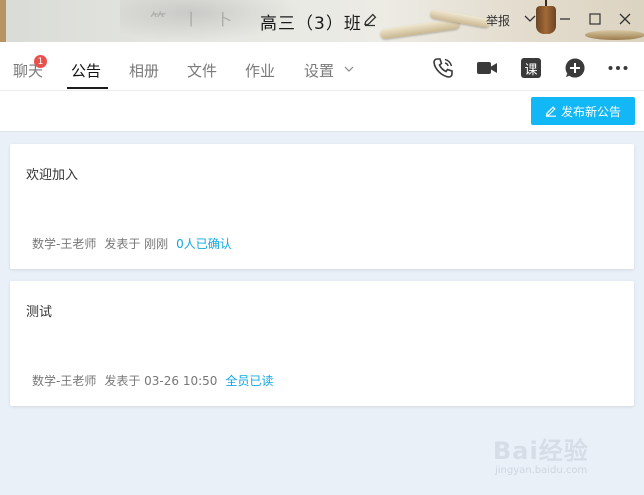 The width and height of the screenshot is (644, 495). I want to click on pencil-icon, so click(550, 111).